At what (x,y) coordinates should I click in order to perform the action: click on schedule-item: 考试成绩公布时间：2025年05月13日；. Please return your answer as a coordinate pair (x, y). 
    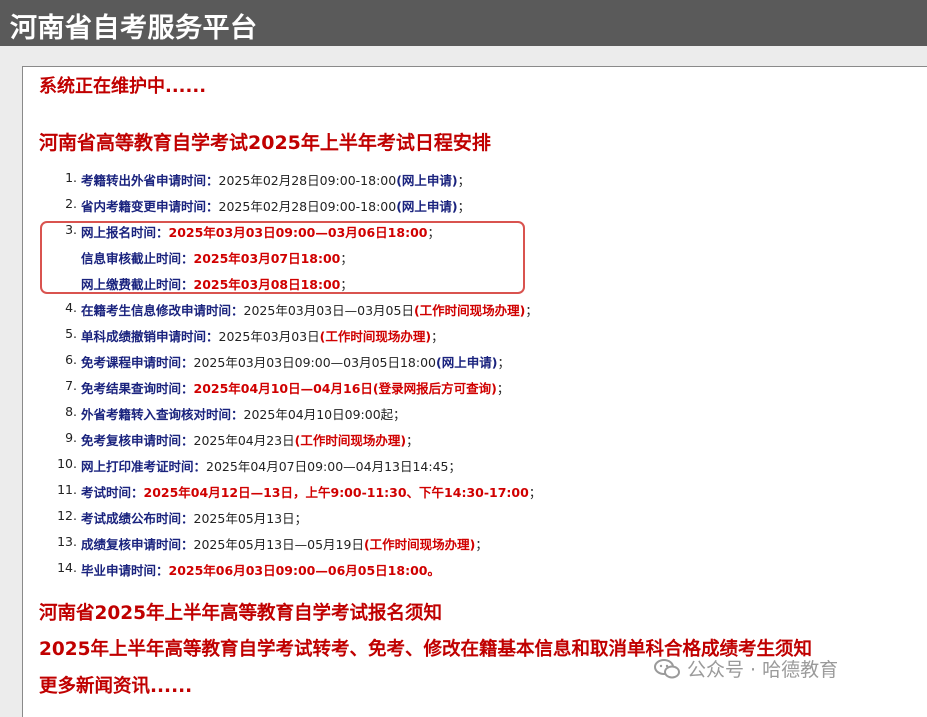
    Looking at the image, I should click on (194, 517).